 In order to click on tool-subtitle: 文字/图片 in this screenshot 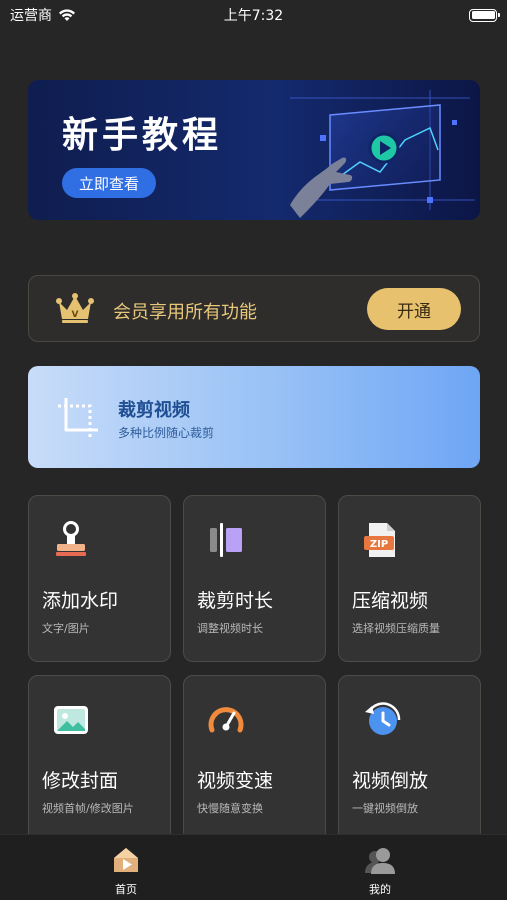, I will do `click(66, 628)`.